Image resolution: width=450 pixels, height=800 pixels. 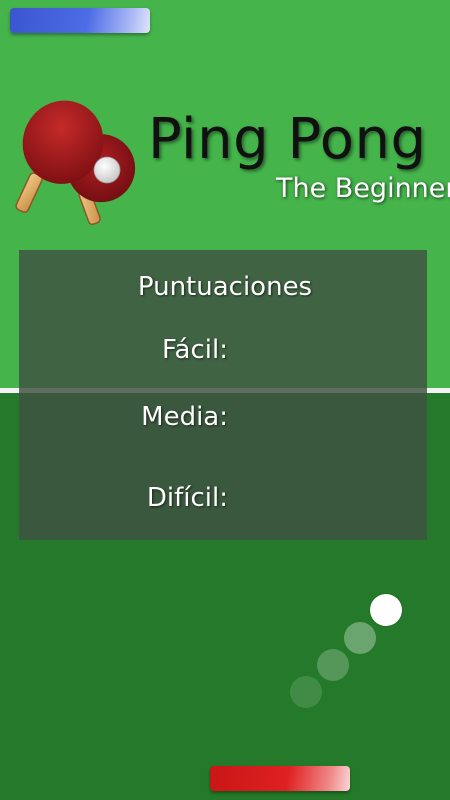 What do you see at coordinates (363, 188) in the screenshot?
I see `game-subtitle: The Beginner` at bounding box center [363, 188].